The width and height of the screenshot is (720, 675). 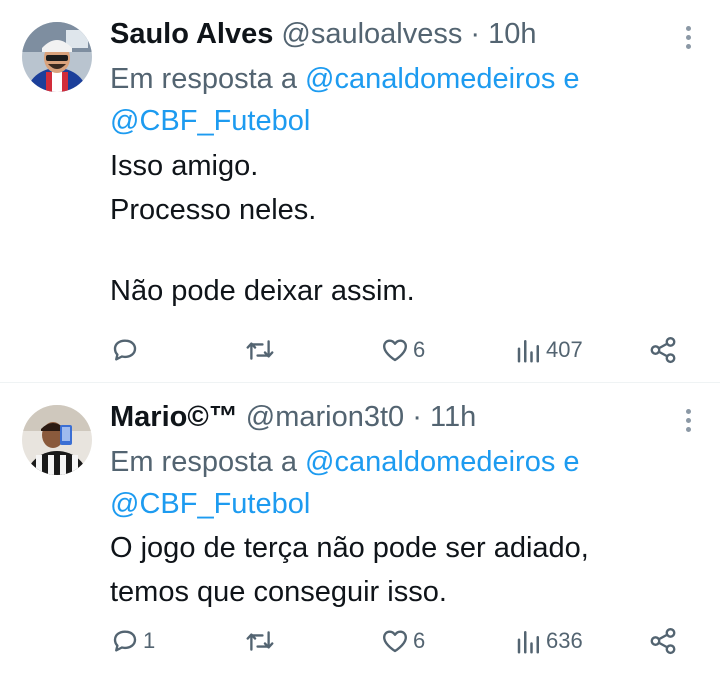 I want to click on author-name: Saulo Alves, so click(x=191, y=34).